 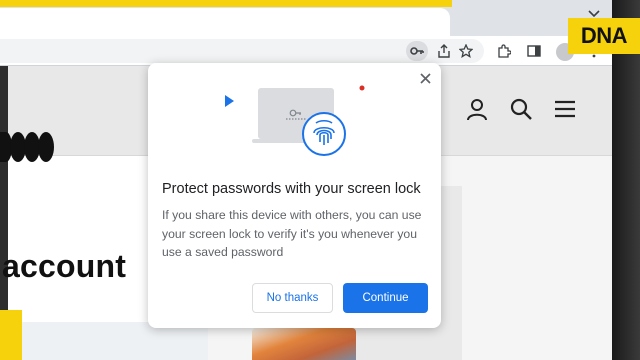 I want to click on active-tab, so click(x=225, y=22).